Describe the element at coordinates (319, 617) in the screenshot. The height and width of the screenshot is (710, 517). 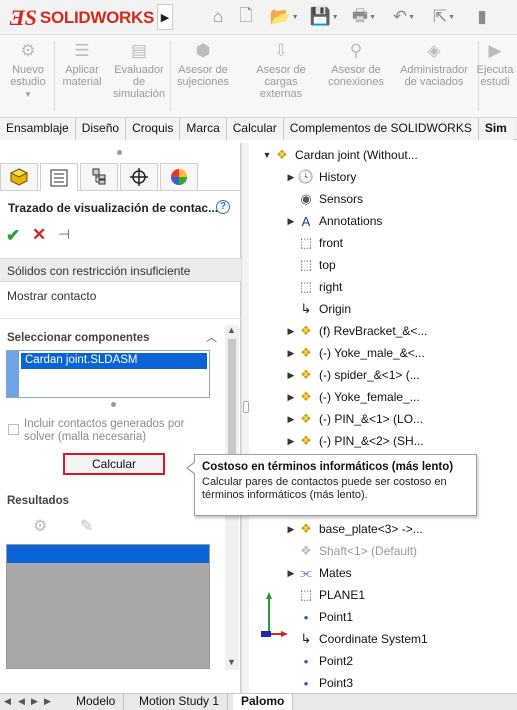
I see `tree-item: • Point1` at that location.